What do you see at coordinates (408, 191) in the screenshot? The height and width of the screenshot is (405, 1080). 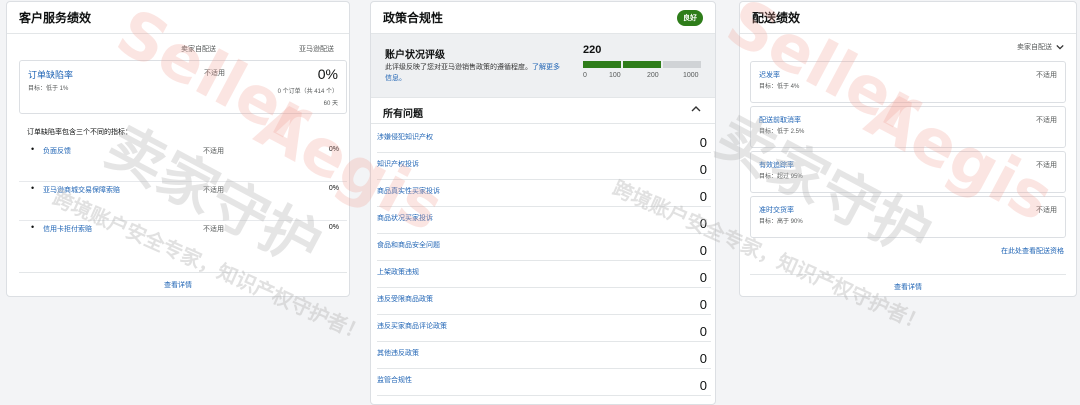 I see `issue-link: 商品真实性买家投诉` at bounding box center [408, 191].